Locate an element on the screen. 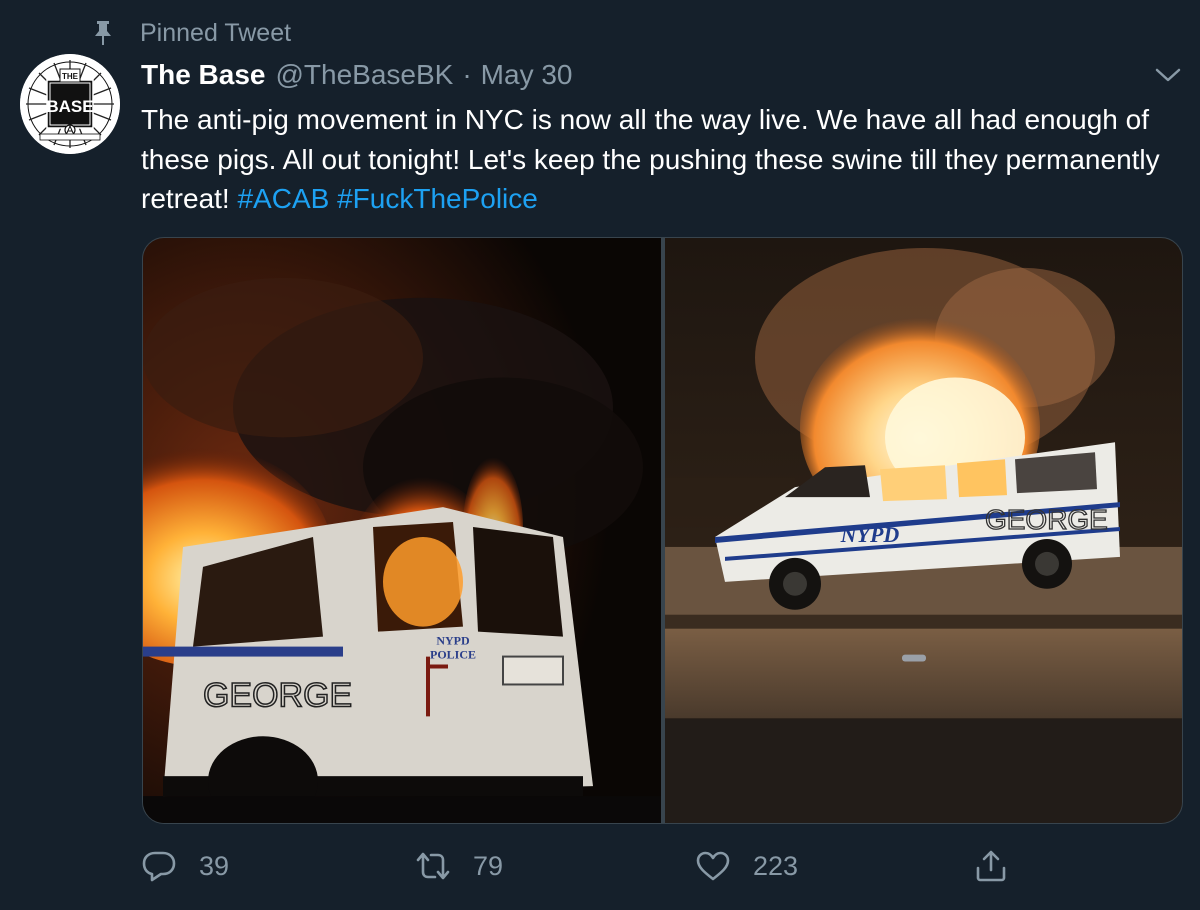 This screenshot has height=910, width=1200. heart-icon is located at coordinates (713, 866).